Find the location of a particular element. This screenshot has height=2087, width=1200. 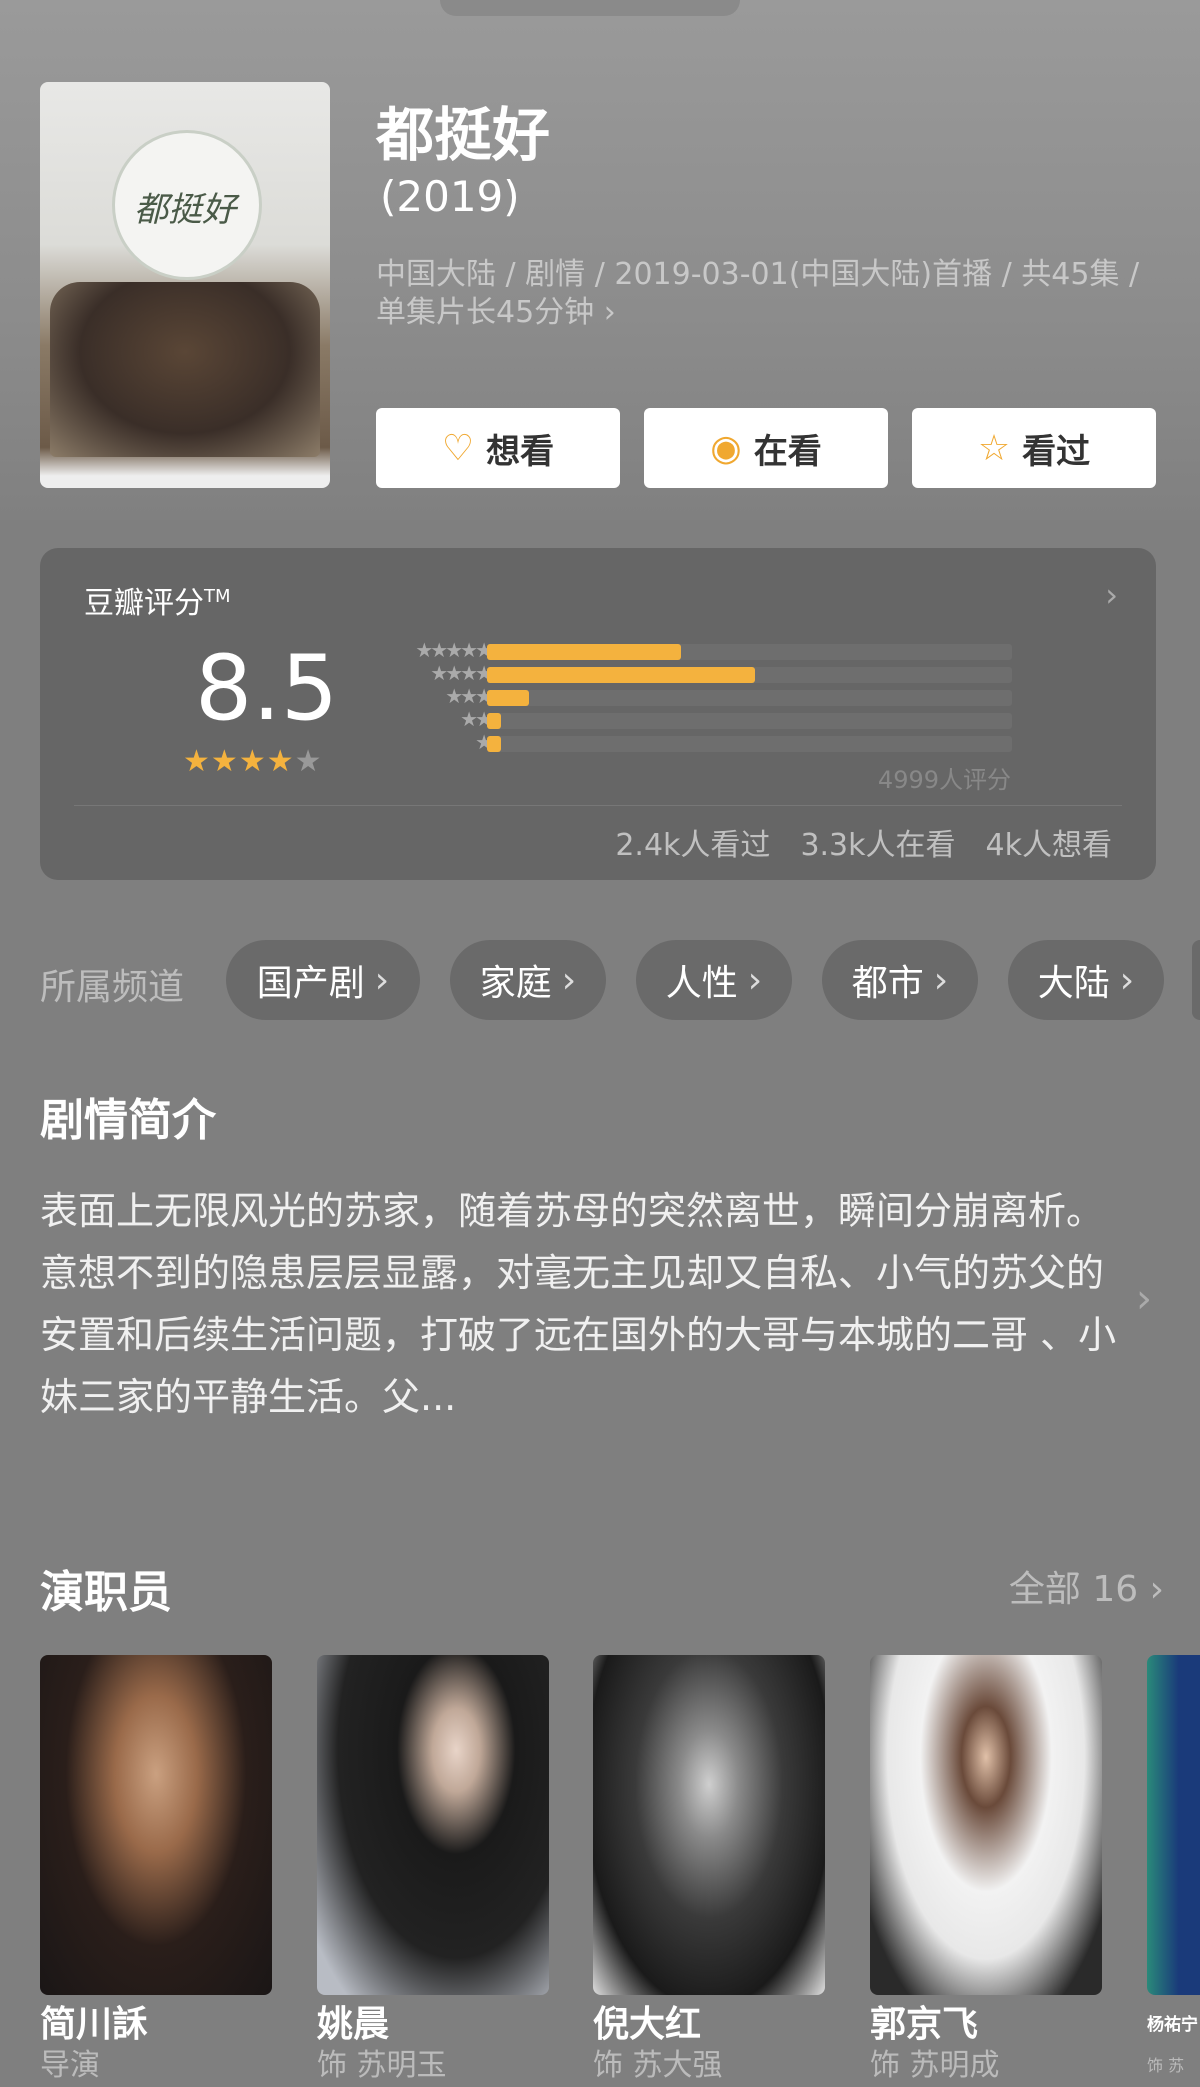

star-level-label: ★★★★ is located at coordinates (461, 673).